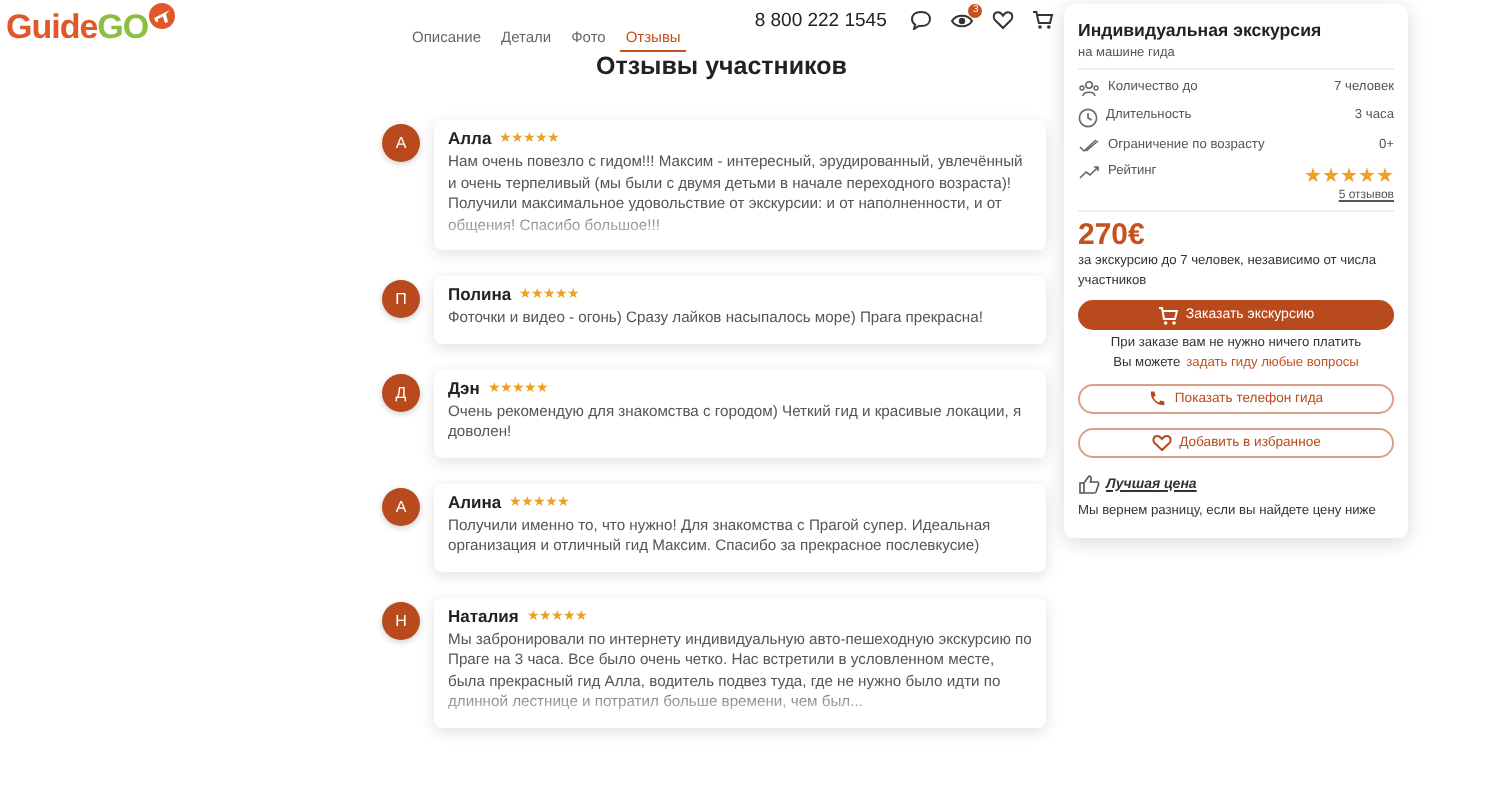  I want to click on chat-icon, so click(921, 20).